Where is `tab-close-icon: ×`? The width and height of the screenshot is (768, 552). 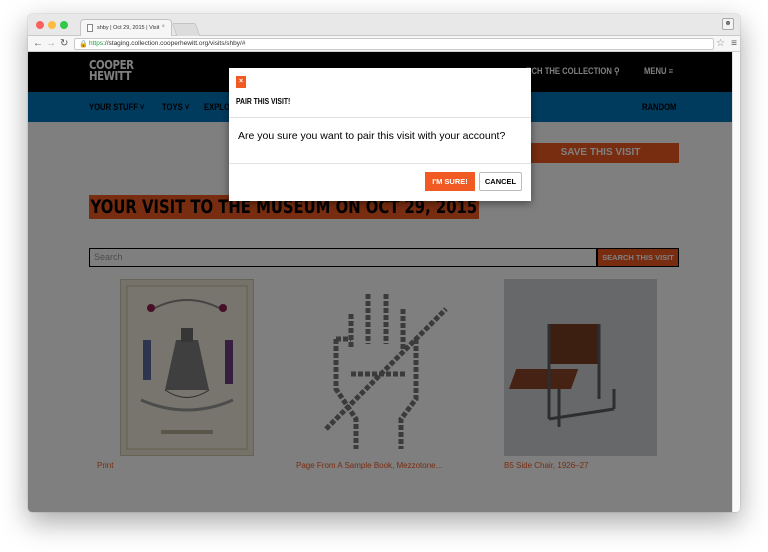
tab-close-icon: × is located at coordinates (163, 27).